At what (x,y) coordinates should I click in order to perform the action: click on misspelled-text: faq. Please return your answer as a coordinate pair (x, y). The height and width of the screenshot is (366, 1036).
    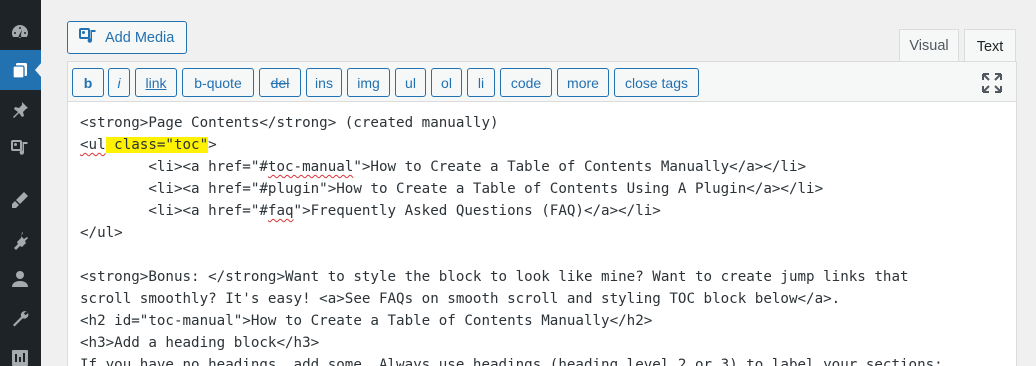
    Looking at the image, I should click on (280, 211).